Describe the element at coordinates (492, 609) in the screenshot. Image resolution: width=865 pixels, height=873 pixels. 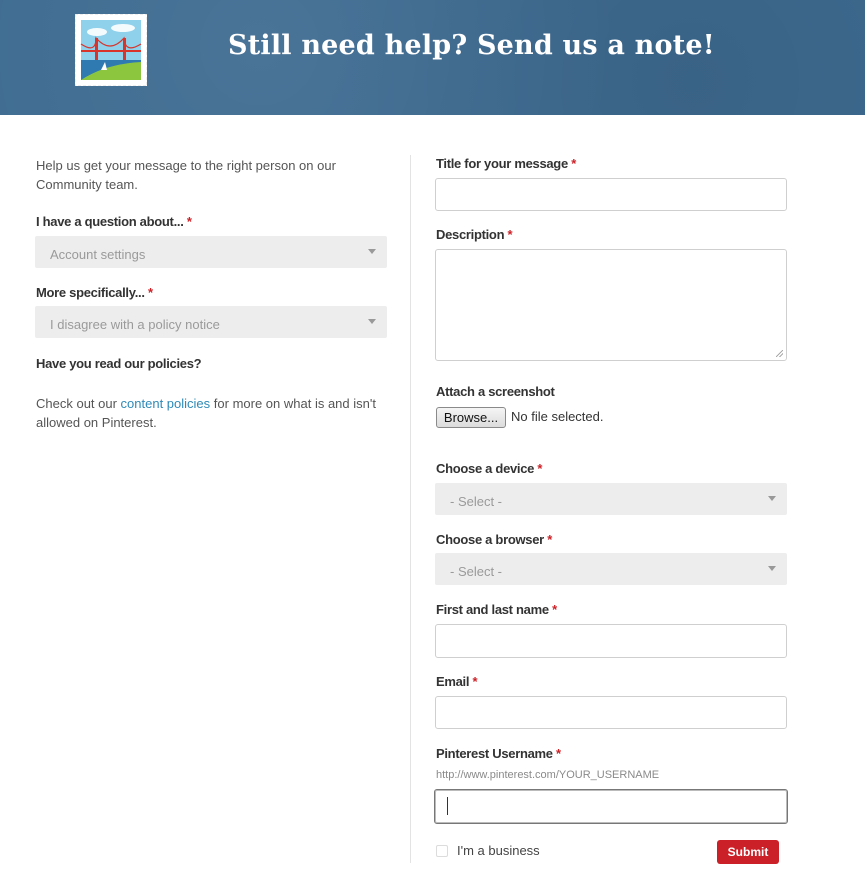
I see `name-label-text: First and last name` at that location.